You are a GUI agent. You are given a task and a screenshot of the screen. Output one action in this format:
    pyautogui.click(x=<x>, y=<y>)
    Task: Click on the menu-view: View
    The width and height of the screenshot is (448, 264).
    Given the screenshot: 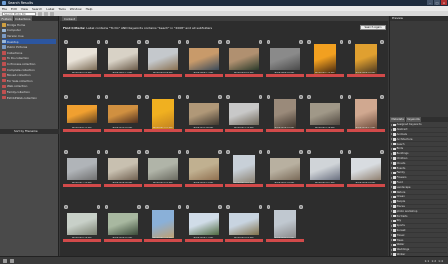 What is the action you would take?
    pyautogui.click(x=24, y=9)
    